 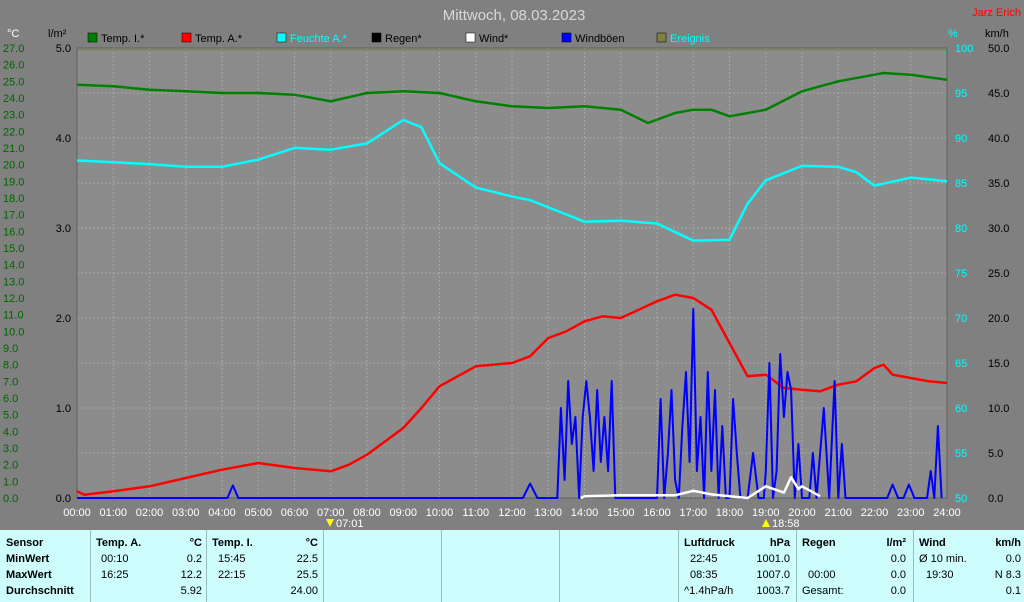 What do you see at coordinates (494, 39) in the screenshot?
I see `legend-label: Wind*` at bounding box center [494, 39].